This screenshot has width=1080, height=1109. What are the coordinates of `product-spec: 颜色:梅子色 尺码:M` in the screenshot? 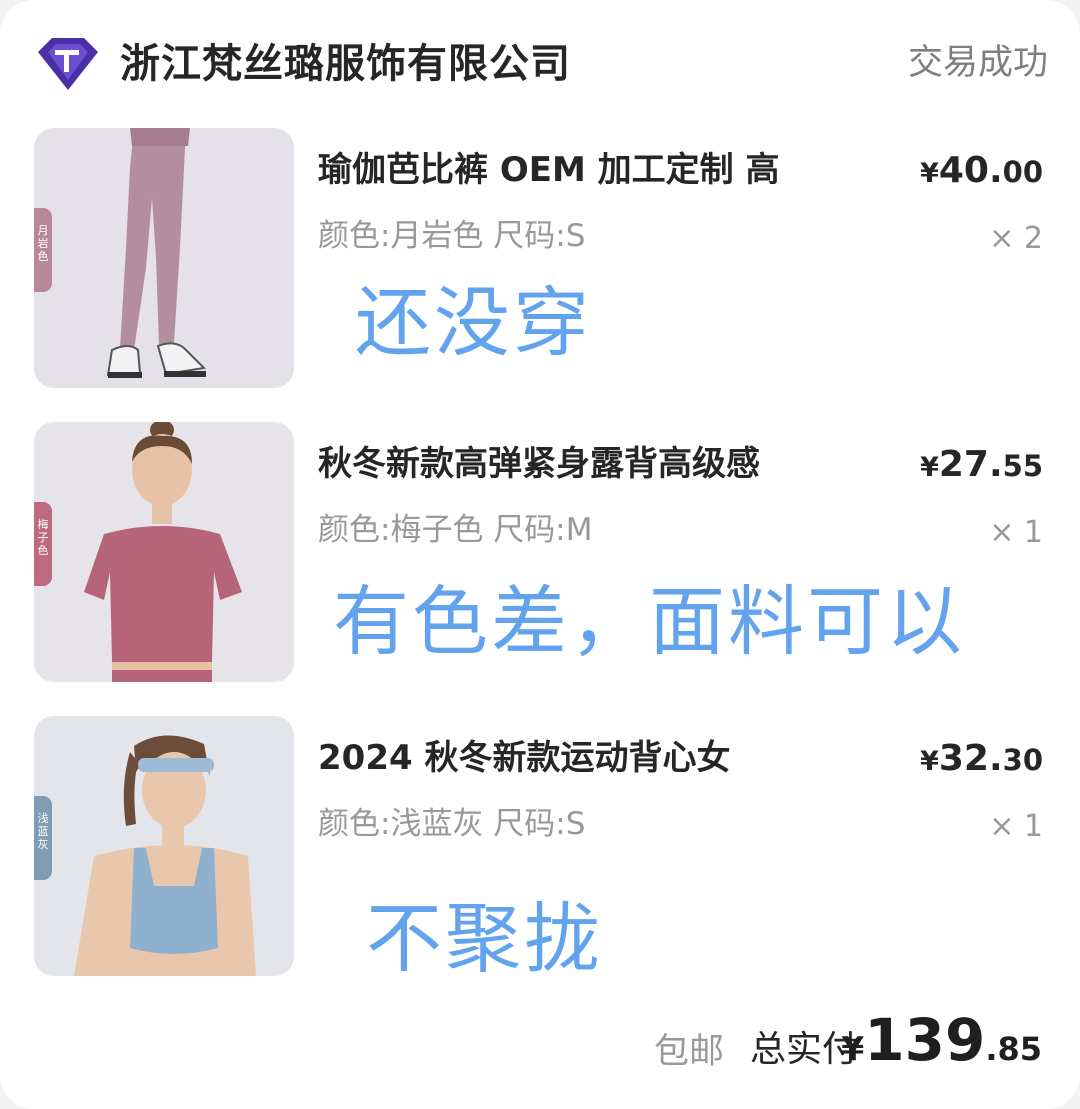 It's located at (455, 530).